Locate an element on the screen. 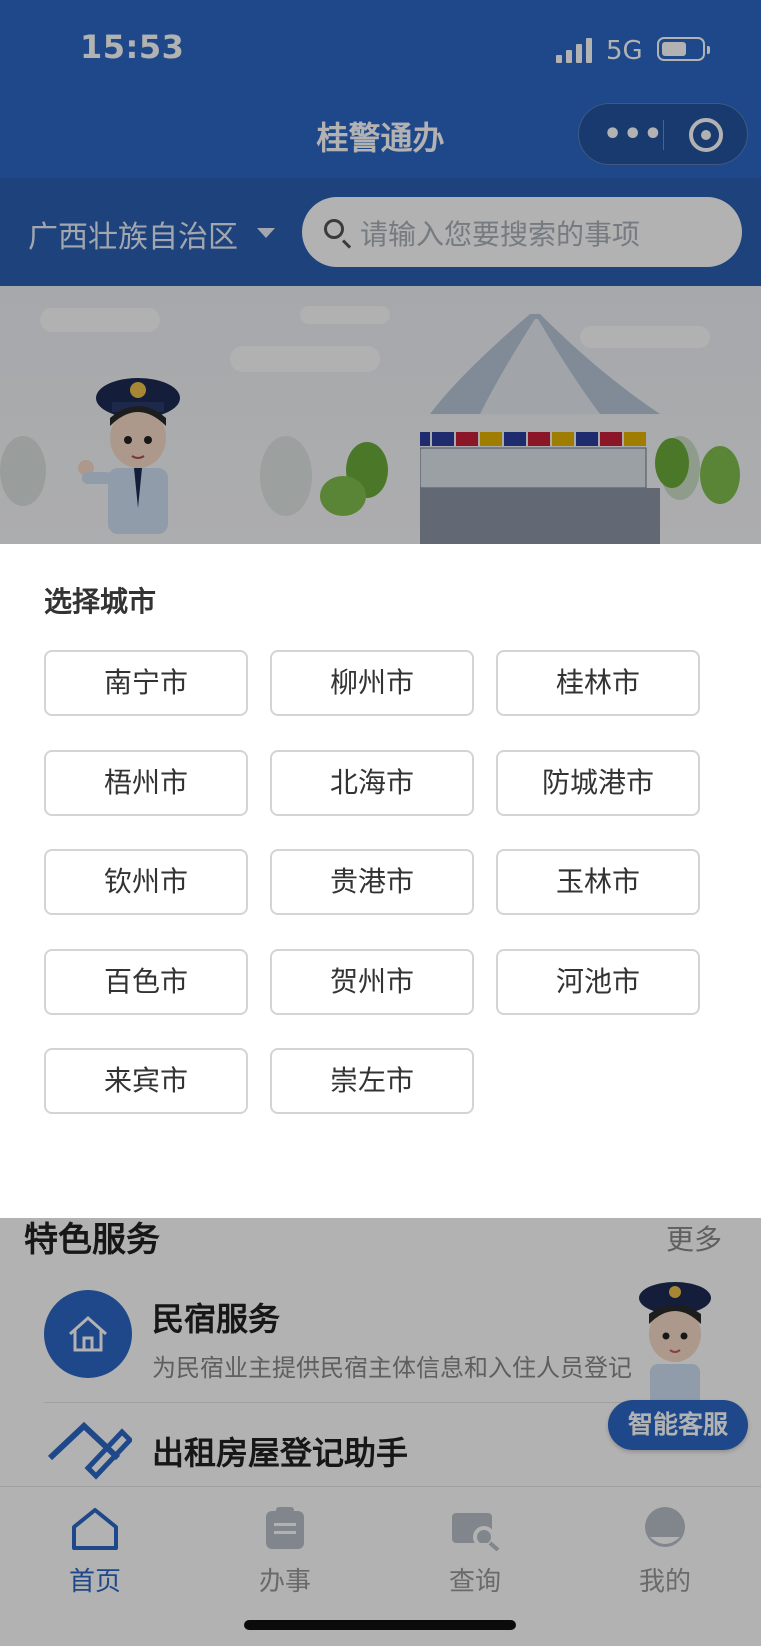 The image size is (761, 1647). city-option: 桂林市 is located at coordinates (598, 683).